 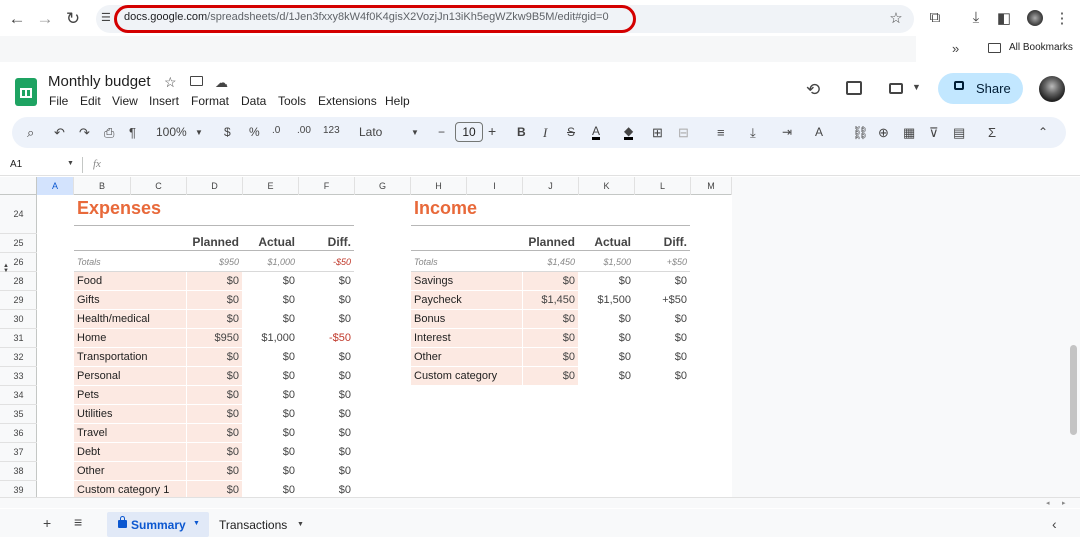 What do you see at coordinates (88, 452) in the screenshot?
I see `expenses-item-name: Debt` at bounding box center [88, 452].